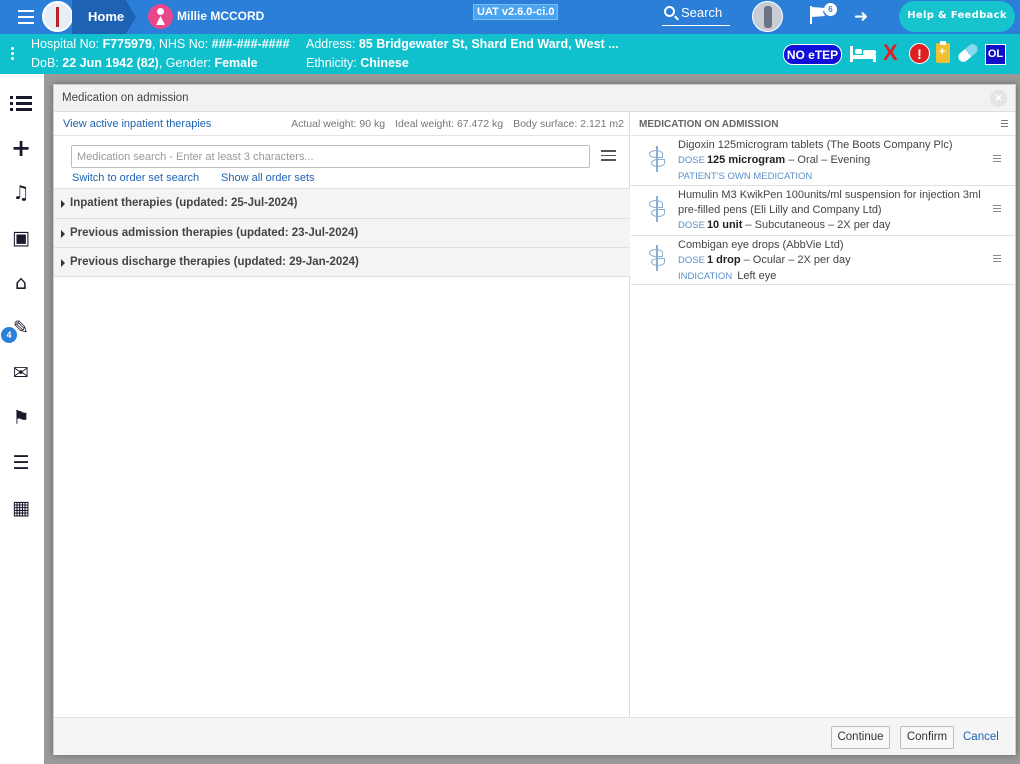  Describe the element at coordinates (705, 276) in the screenshot. I see `indication-key: INDICATION` at that location.